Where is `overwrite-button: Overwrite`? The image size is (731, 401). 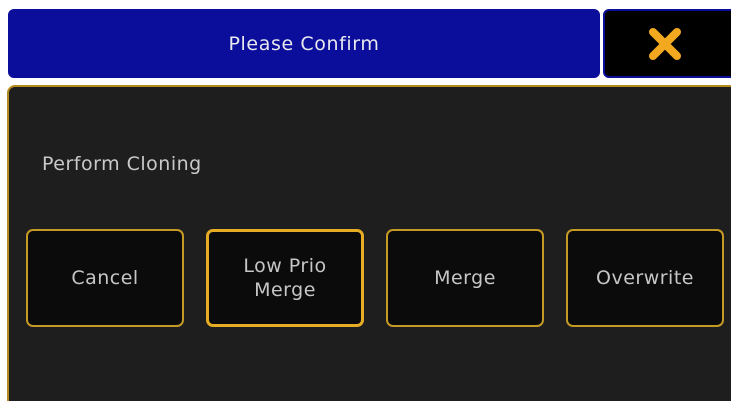 overwrite-button: Overwrite is located at coordinates (645, 278).